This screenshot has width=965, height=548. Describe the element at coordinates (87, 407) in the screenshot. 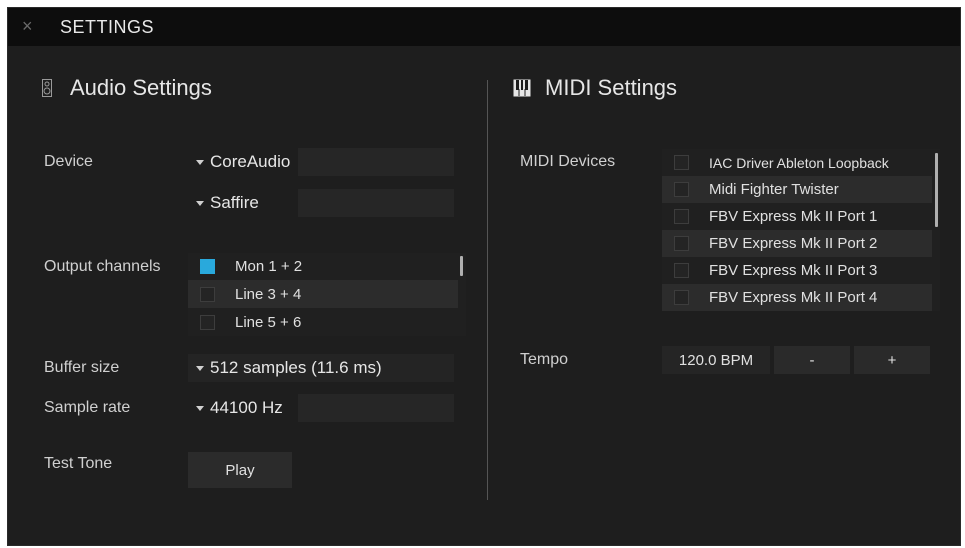

I see `sample-rate-label: Sample rate` at that location.